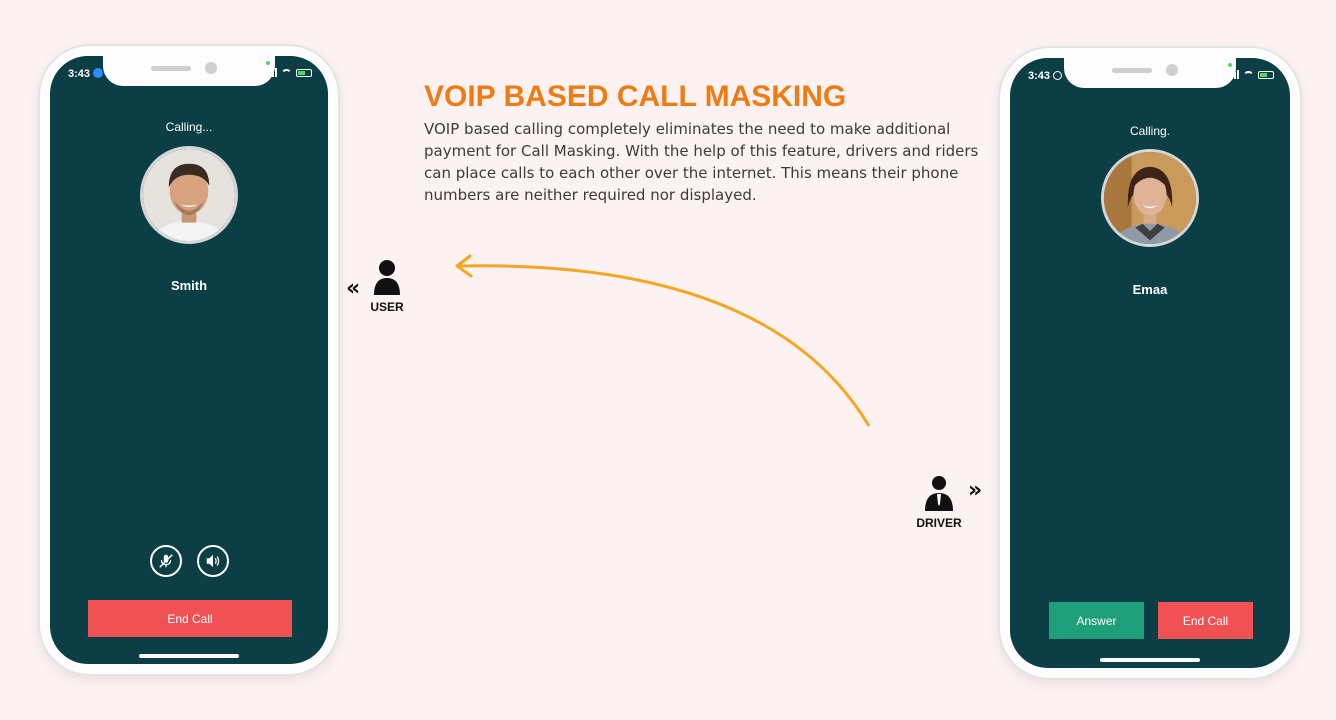  I want to click on callee-name: Smith, so click(189, 285).